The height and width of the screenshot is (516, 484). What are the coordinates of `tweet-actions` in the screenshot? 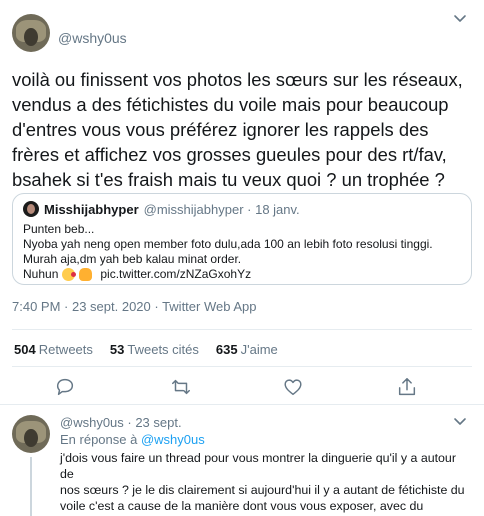 It's located at (242, 388).